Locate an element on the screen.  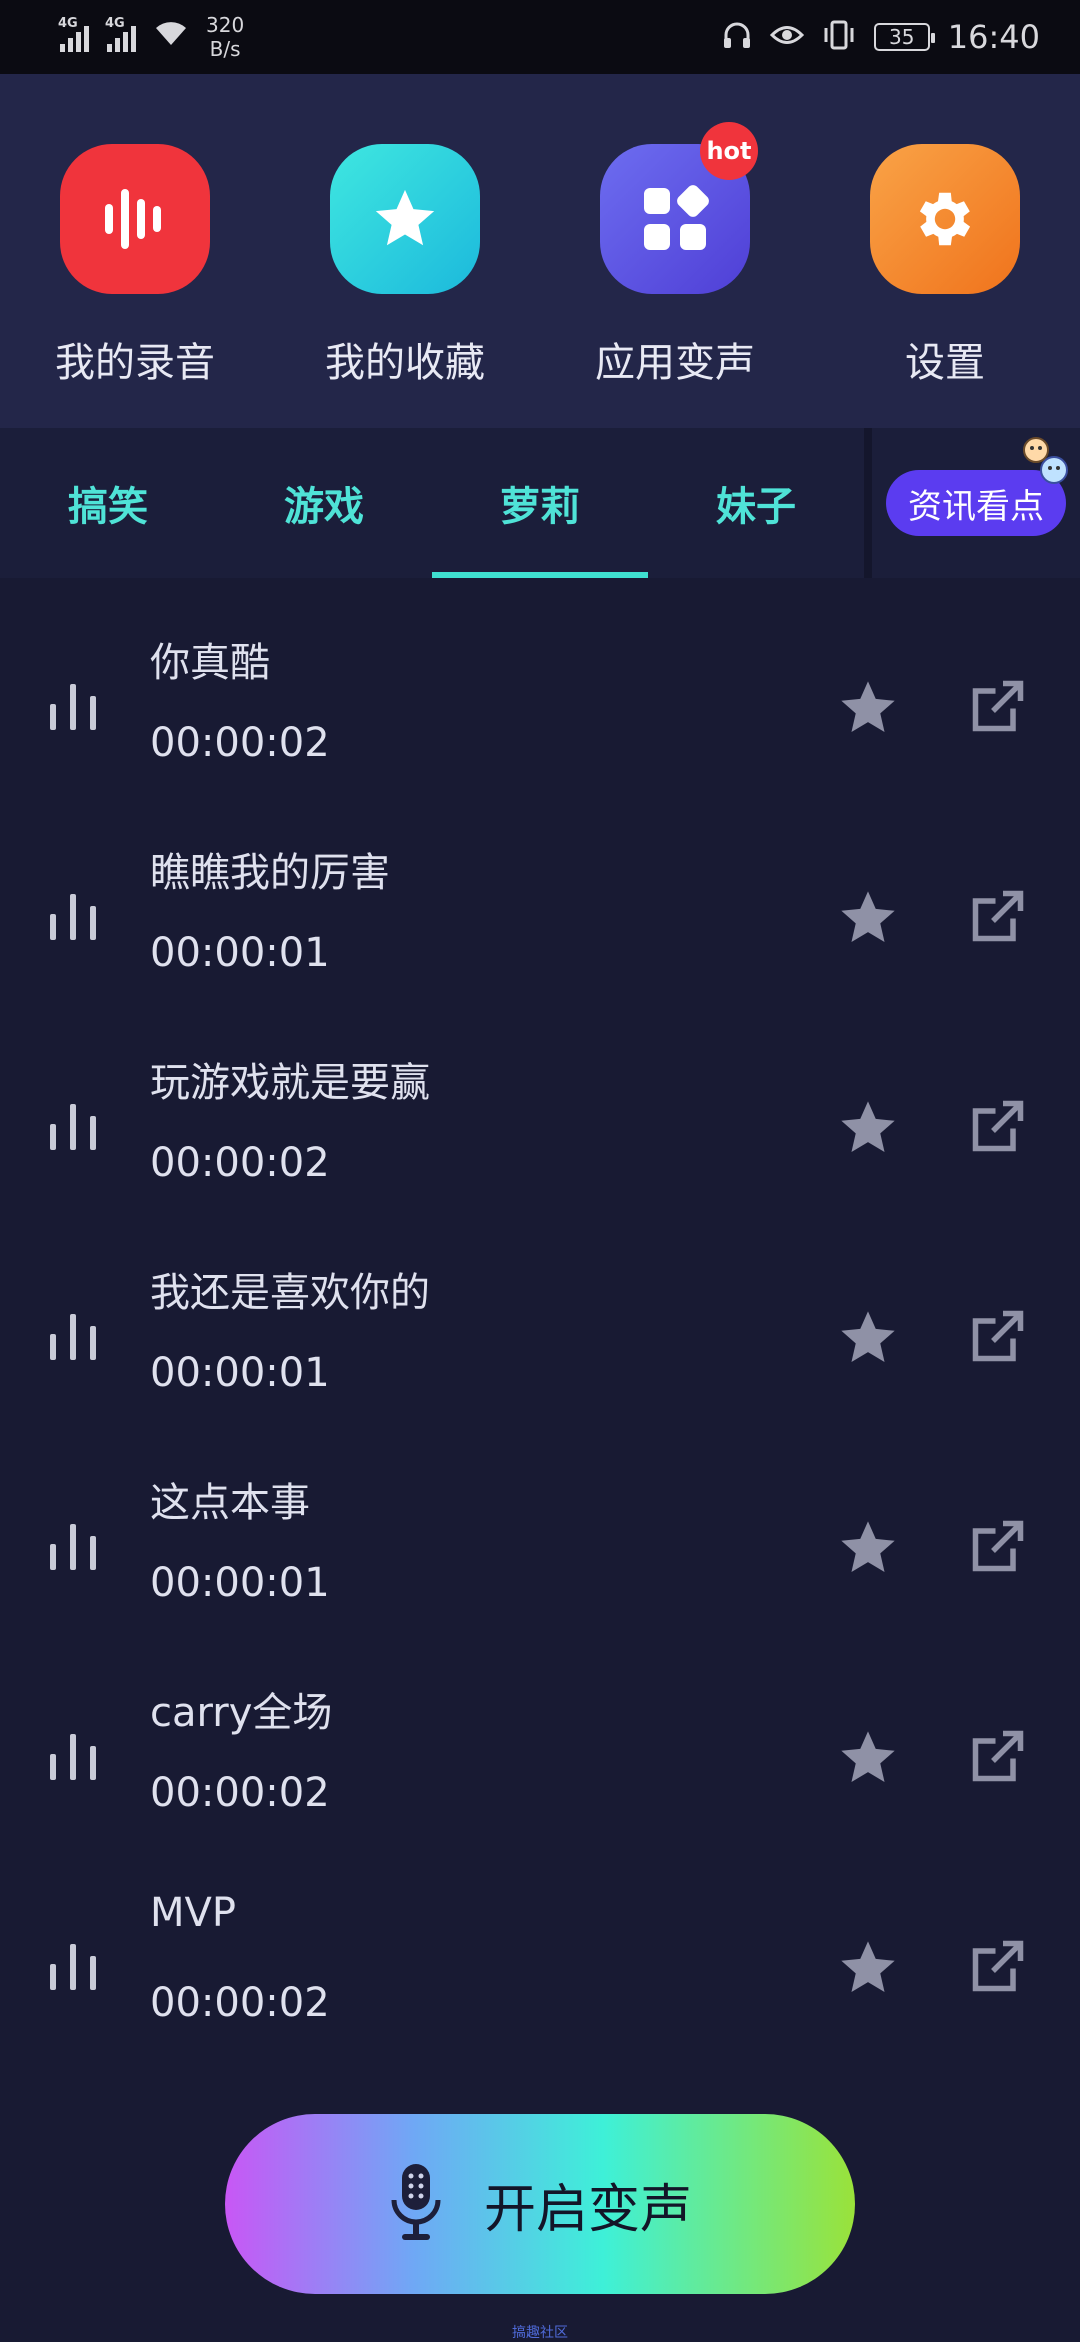
wifi-icon is located at coordinates (171, 37).